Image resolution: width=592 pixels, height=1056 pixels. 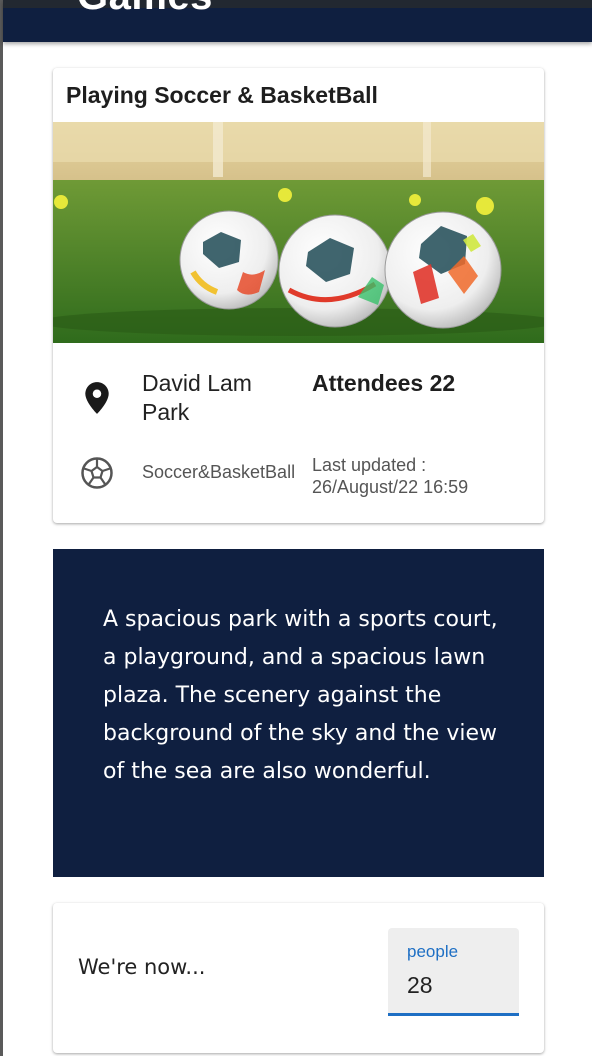 What do you see at coordinates (422, 476) in the screenshot?
I see `last-updated: Last updated : 26/August/22 16:59` at bounding box center [422, 476].